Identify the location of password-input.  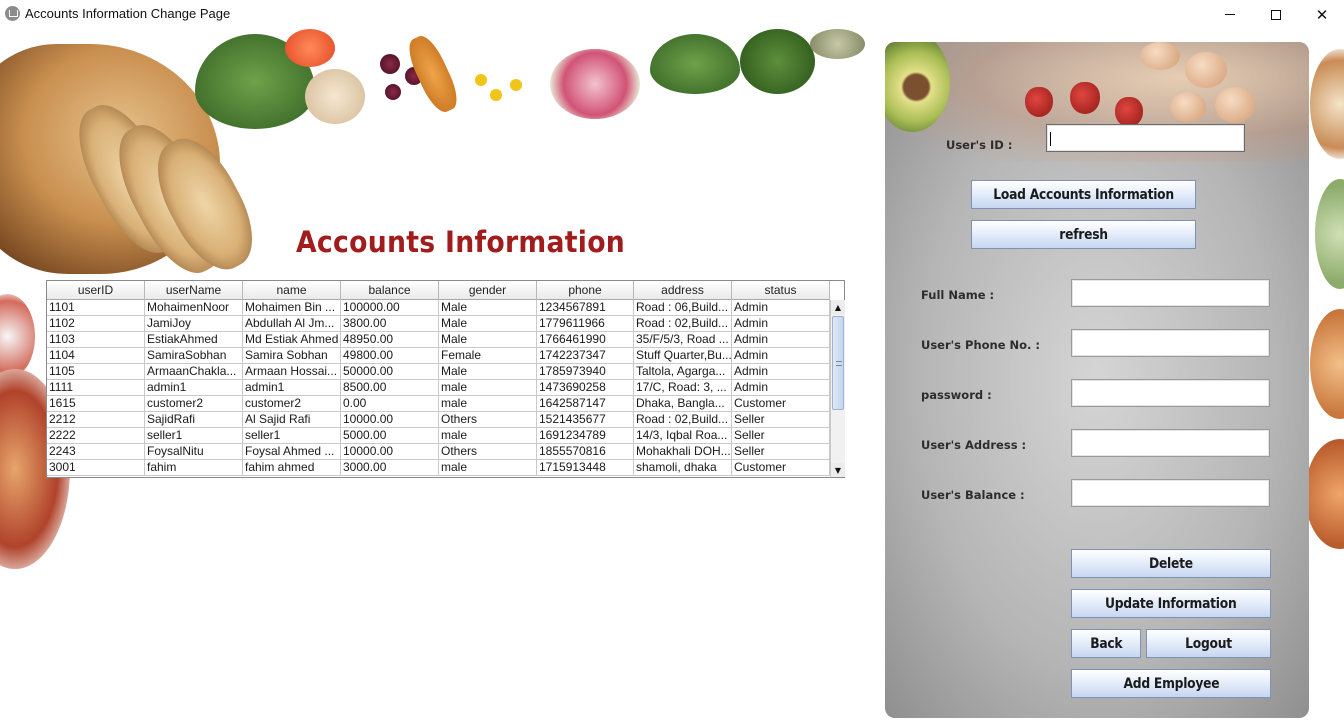
(1170, 393).